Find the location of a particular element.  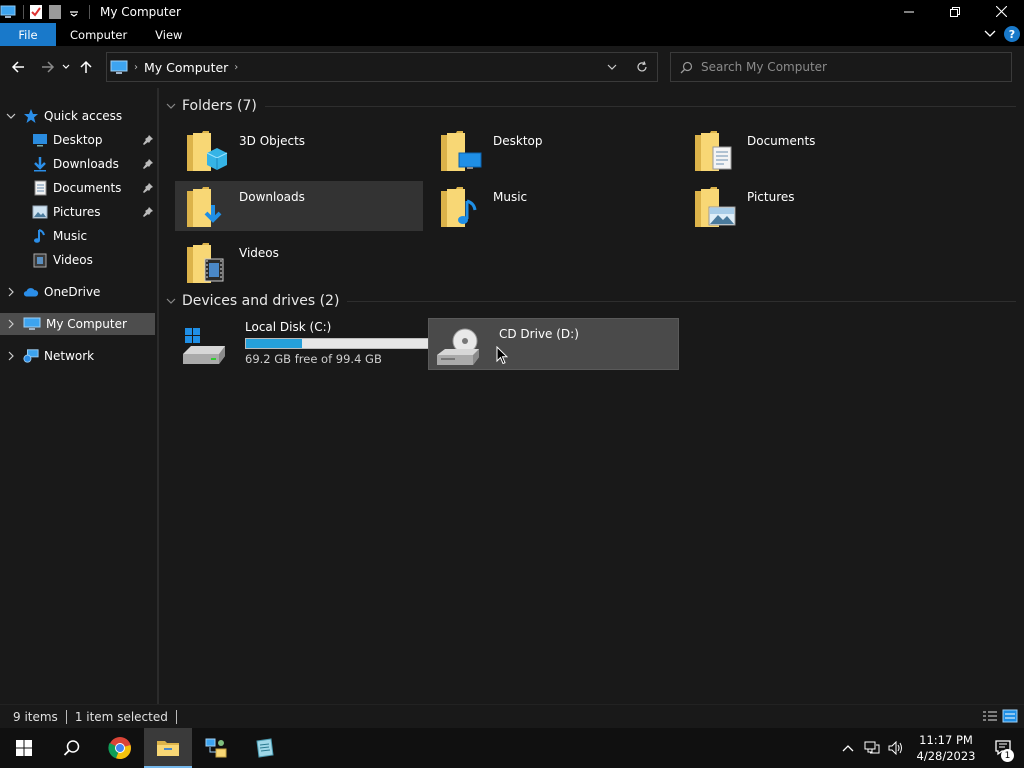

title-bar: My Computer is located at coordinates (512, 11).